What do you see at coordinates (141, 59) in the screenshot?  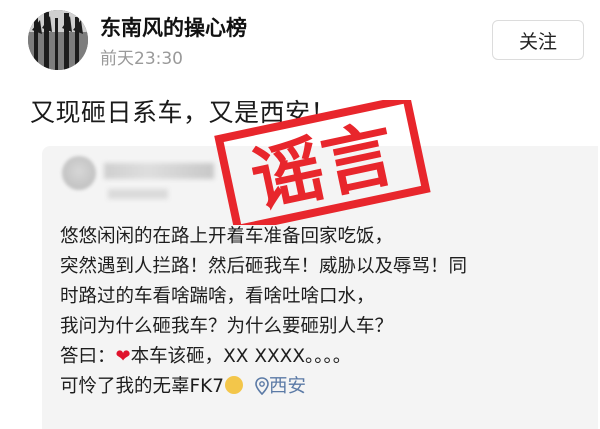 I see `post-time: 前天23:30` at bounding box center [141, 59].